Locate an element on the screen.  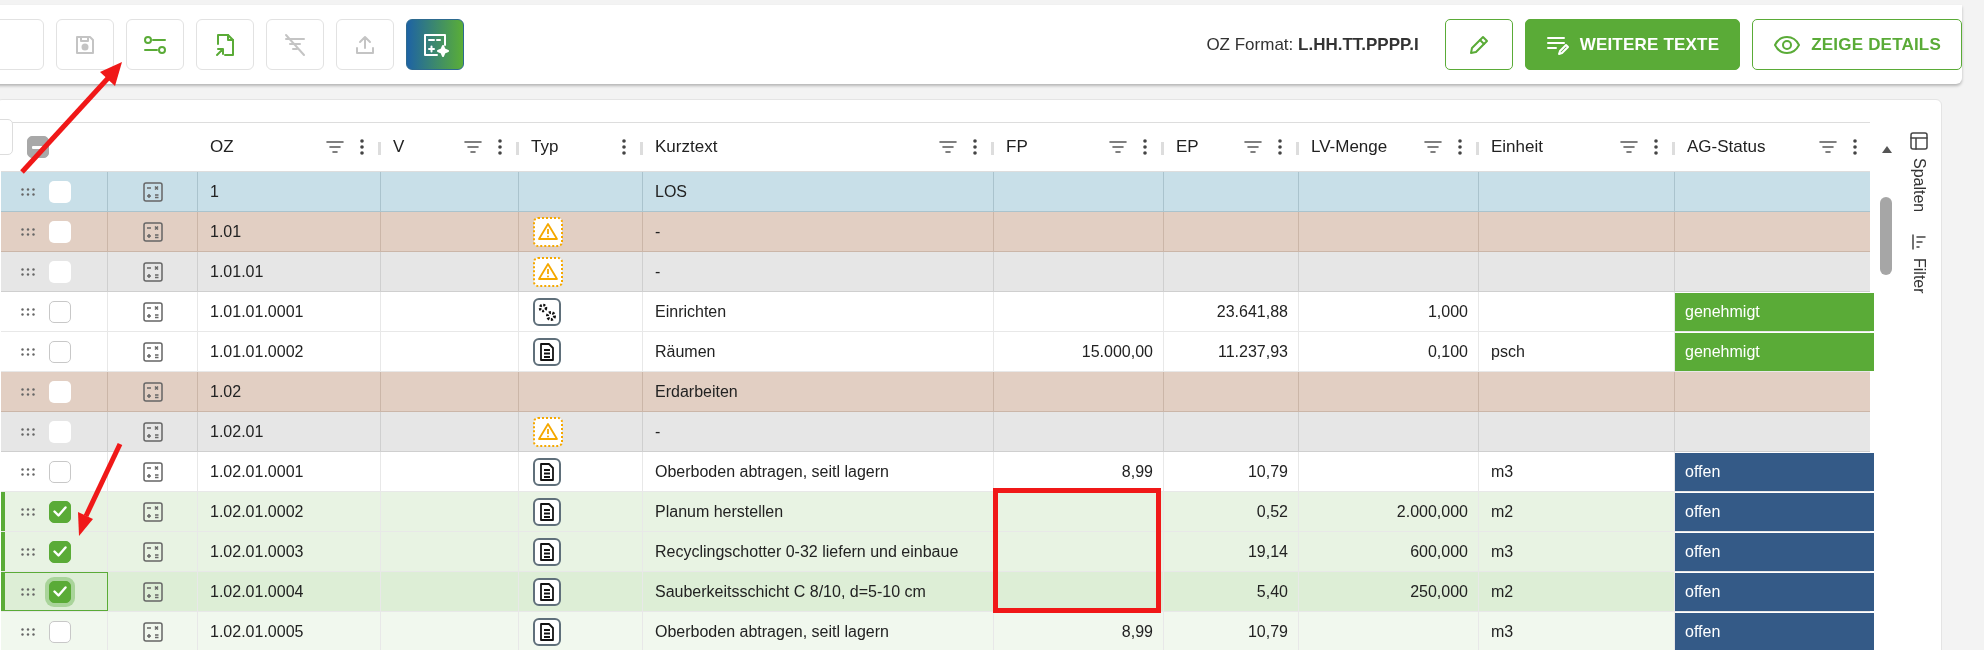
column-header: EP is located at coordinates (1209, 147).